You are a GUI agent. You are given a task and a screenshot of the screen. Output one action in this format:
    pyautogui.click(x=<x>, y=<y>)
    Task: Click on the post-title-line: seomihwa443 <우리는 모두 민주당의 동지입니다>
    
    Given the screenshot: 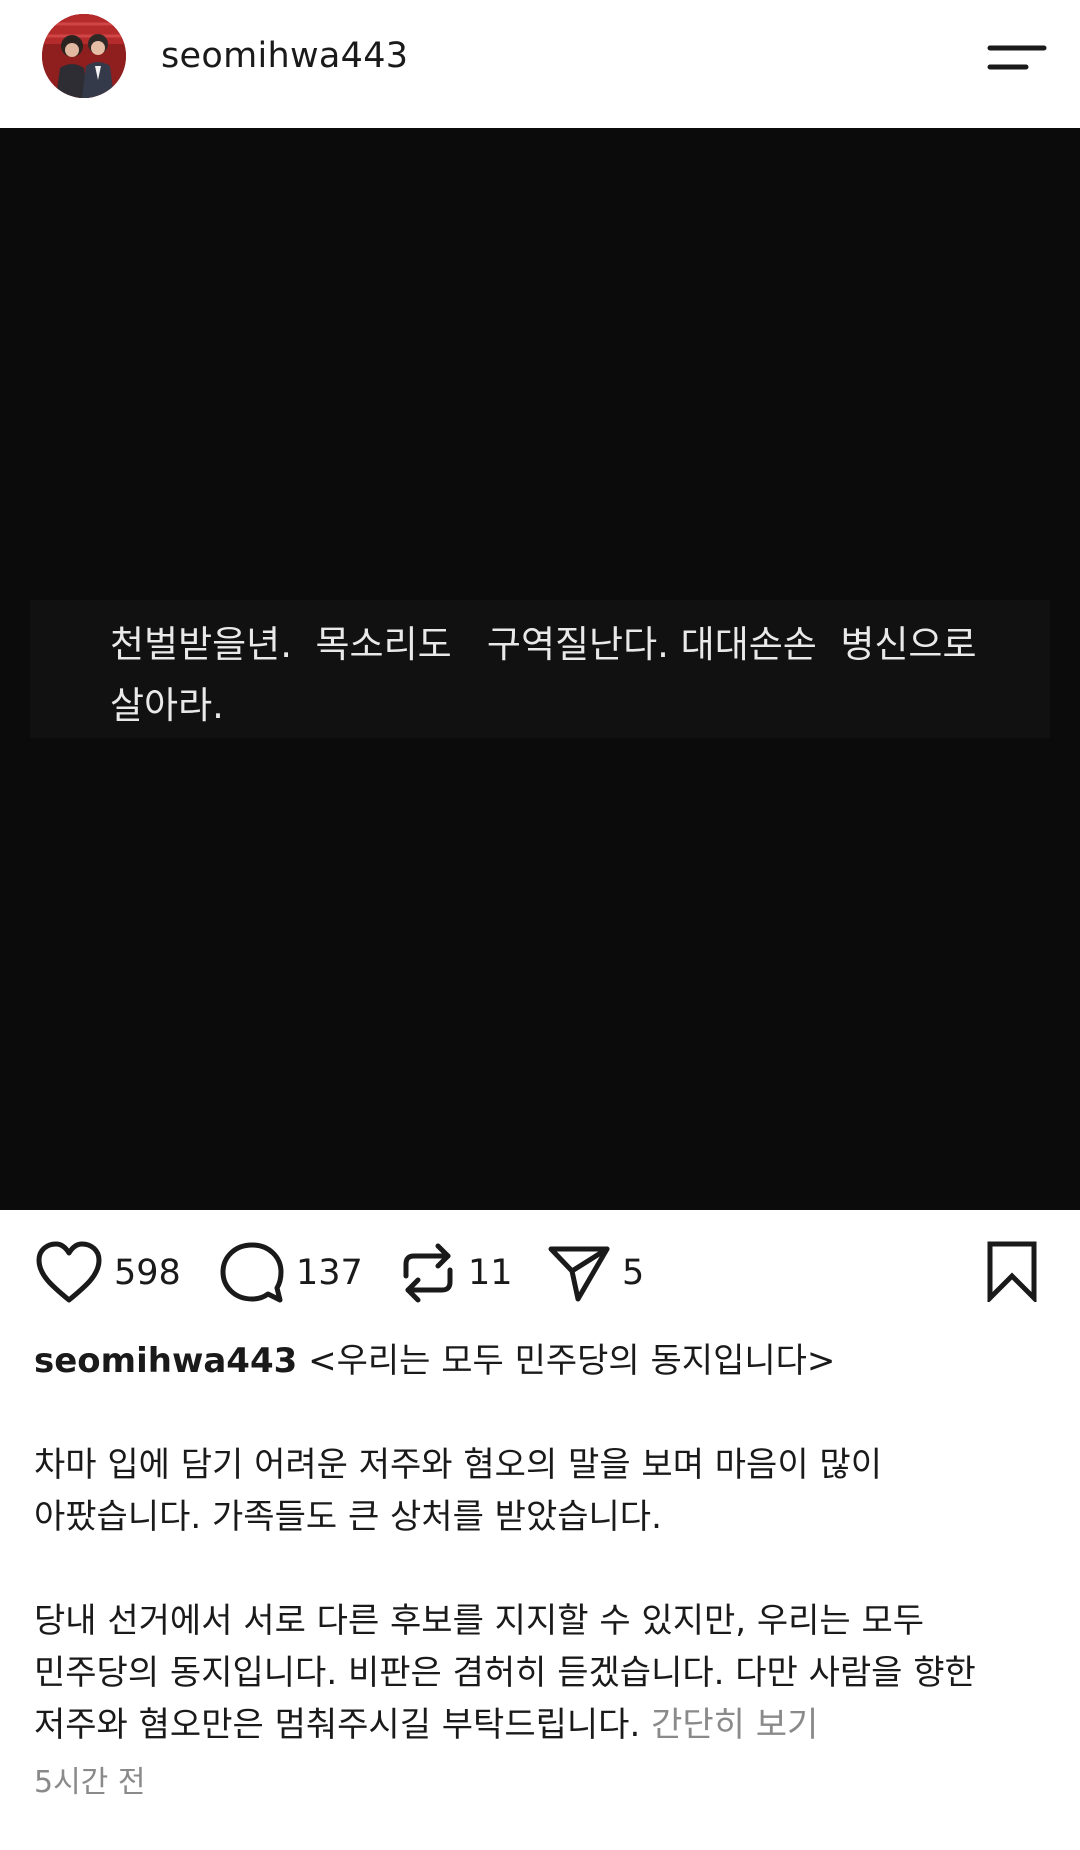 What is the action you would take?
    pyautogui.click(x=544, y=1361)
    